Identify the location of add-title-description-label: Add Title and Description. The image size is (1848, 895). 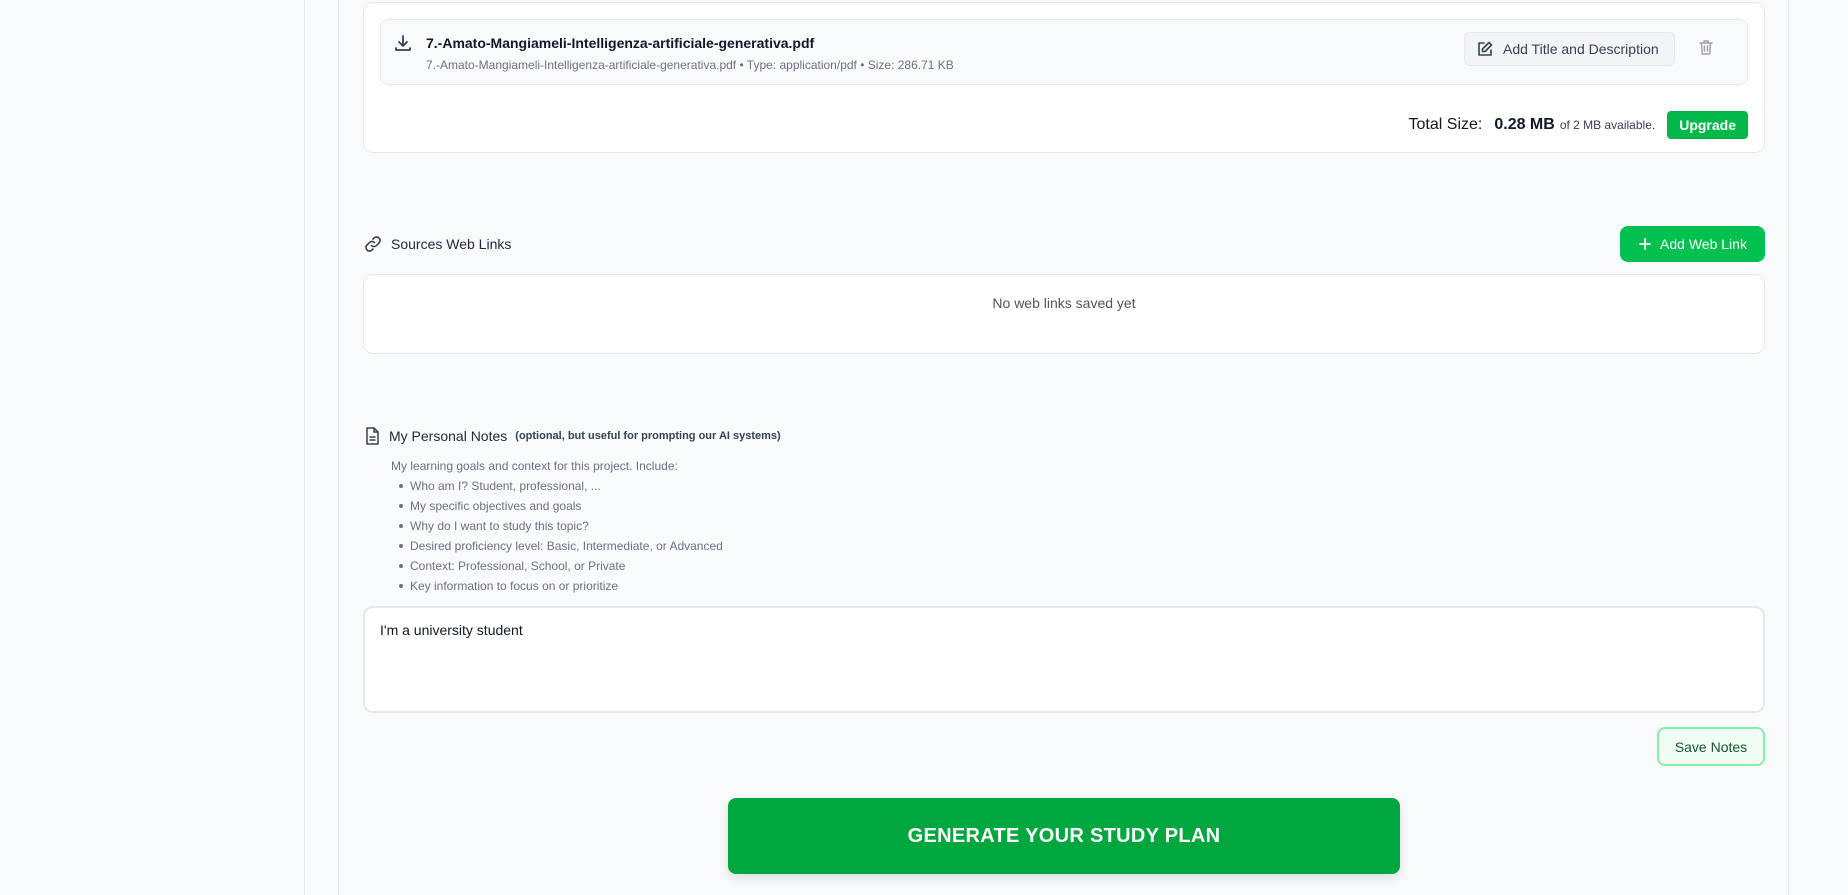
(1581, 49).